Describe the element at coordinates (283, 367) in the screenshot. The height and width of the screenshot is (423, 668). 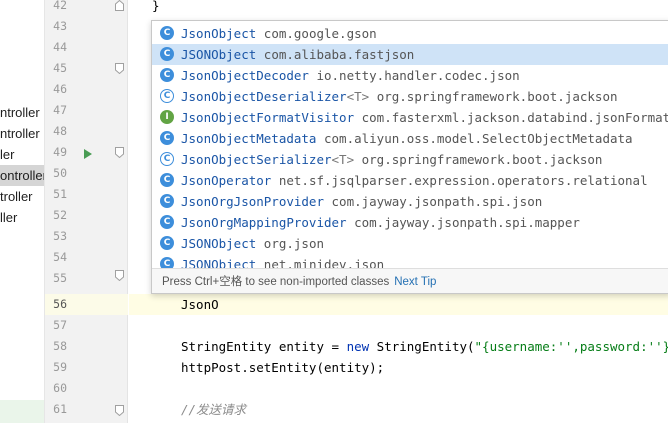
I see `code-line: httpPost.setEntity(entity);` at that location.